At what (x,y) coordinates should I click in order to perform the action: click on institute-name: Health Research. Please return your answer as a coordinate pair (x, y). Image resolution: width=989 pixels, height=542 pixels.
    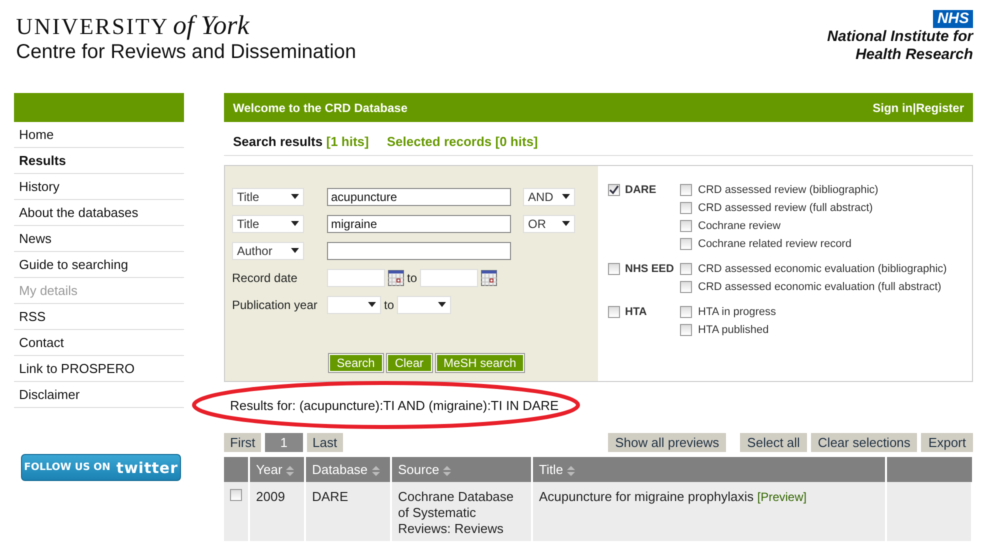
    Looking at the image, I should click on (914, 55).